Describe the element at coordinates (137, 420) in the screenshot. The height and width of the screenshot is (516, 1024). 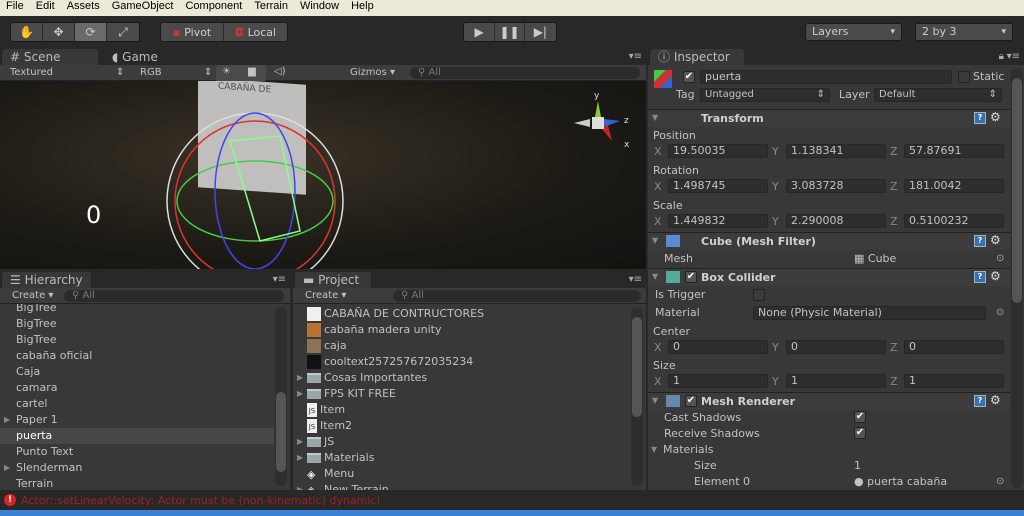
I see `hierarchy-item: ▶ Paper 1` at that location.